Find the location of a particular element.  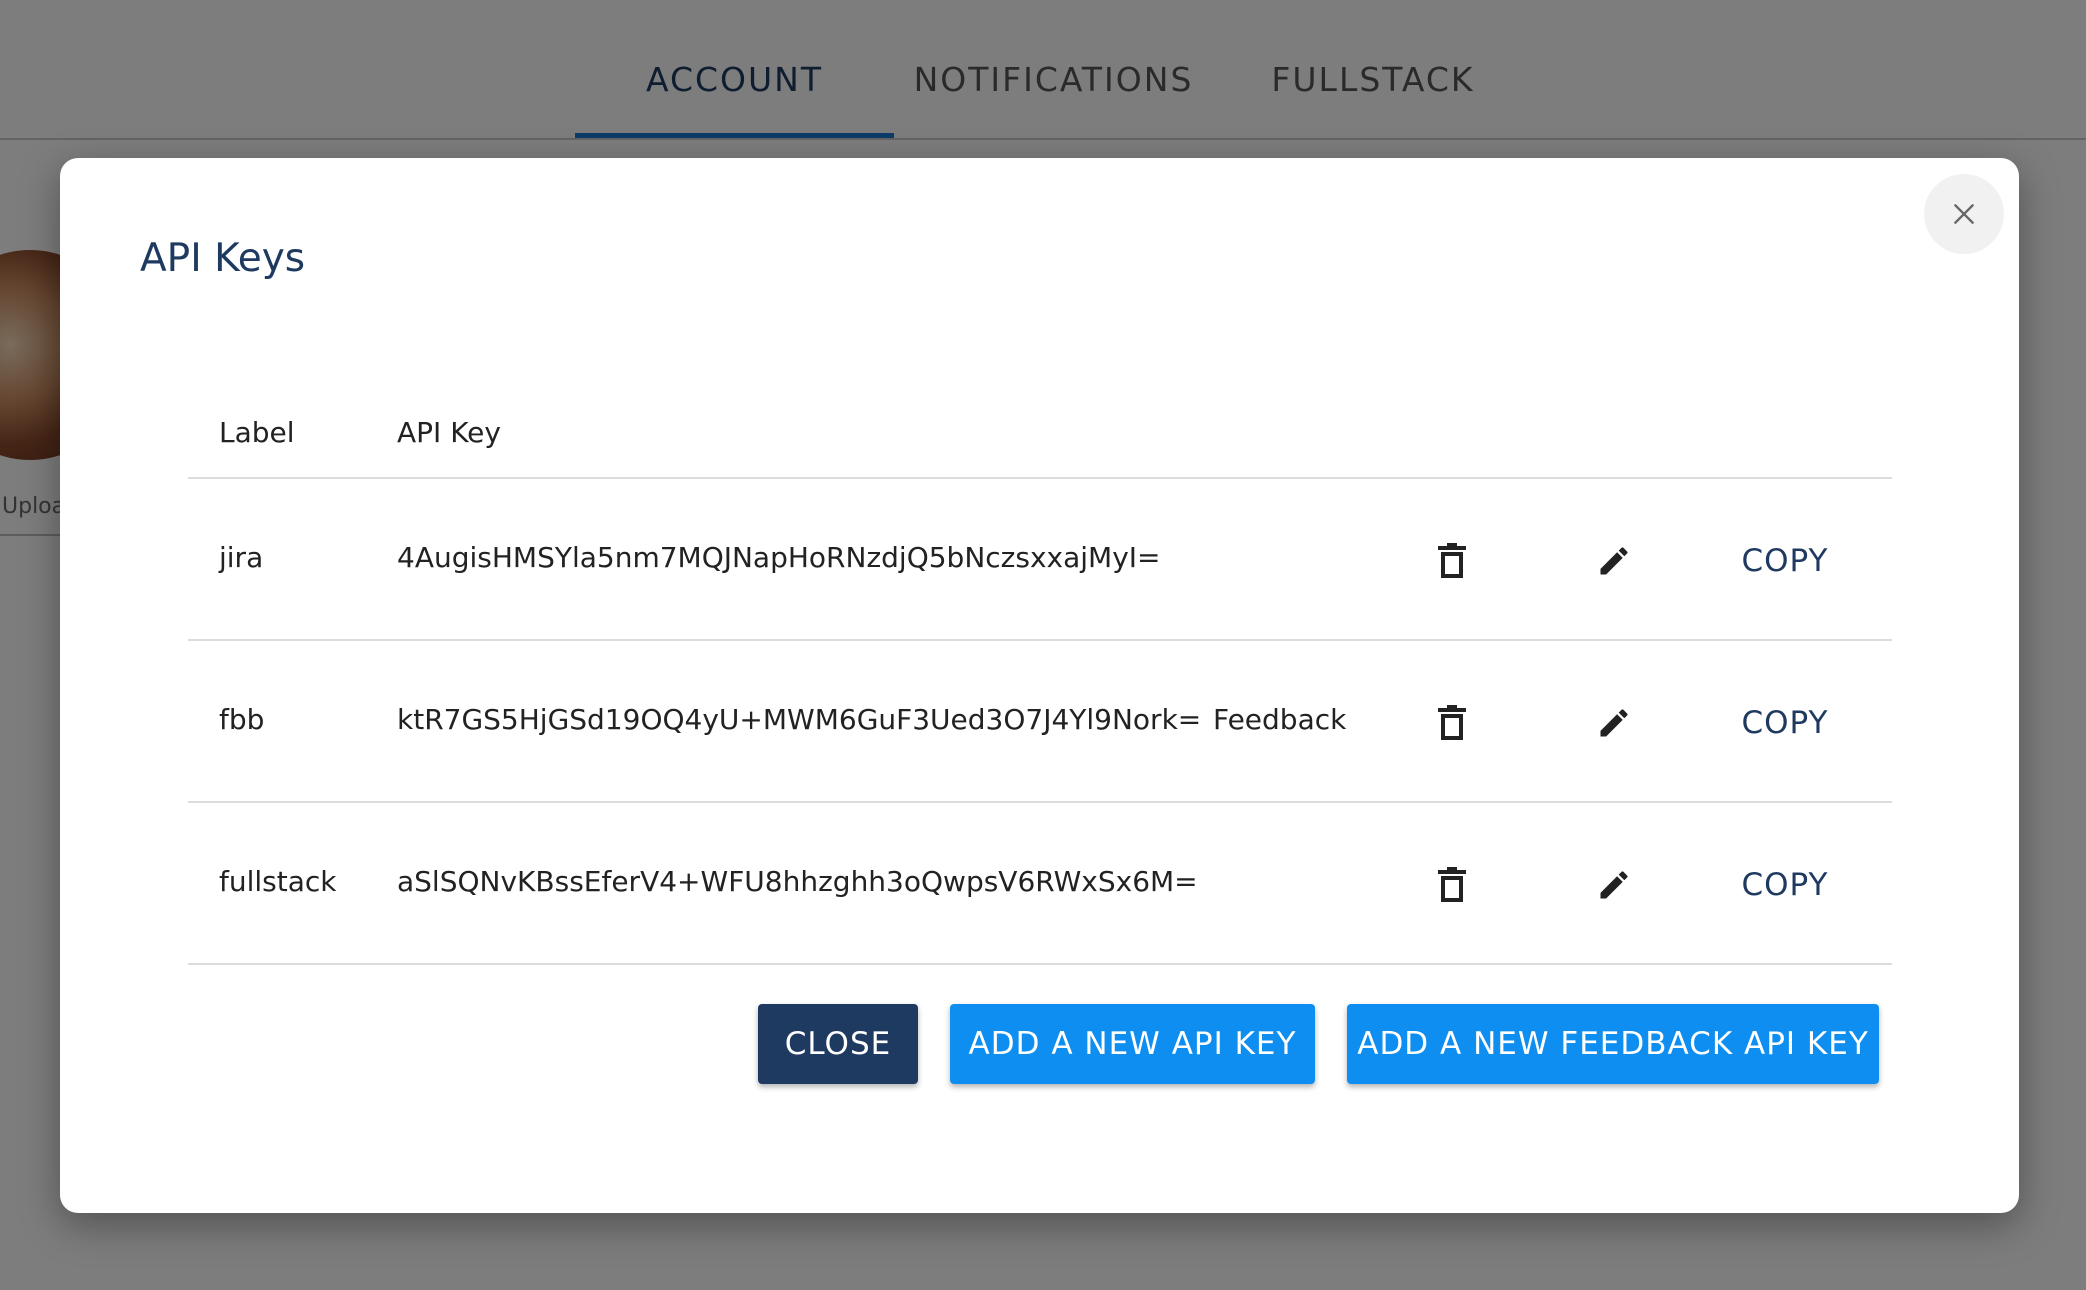

row-label: fbb is located at coordinates (242, 719).